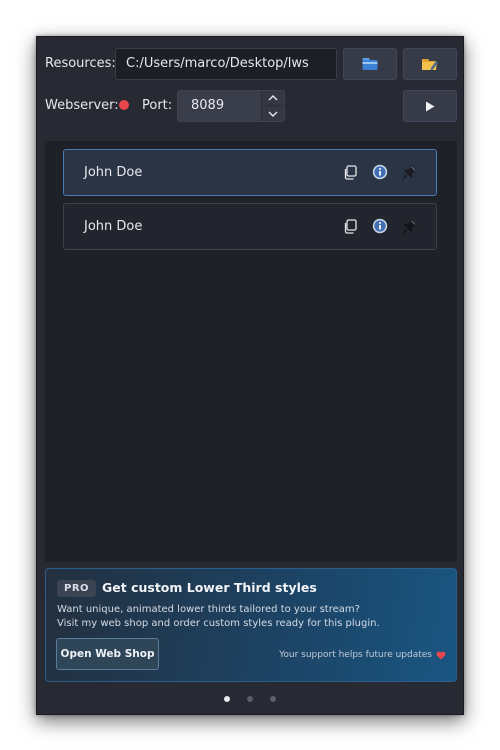 This screenshot has width=500, height=750. I want to click on pro-badge: PRO, so click(77, 588).